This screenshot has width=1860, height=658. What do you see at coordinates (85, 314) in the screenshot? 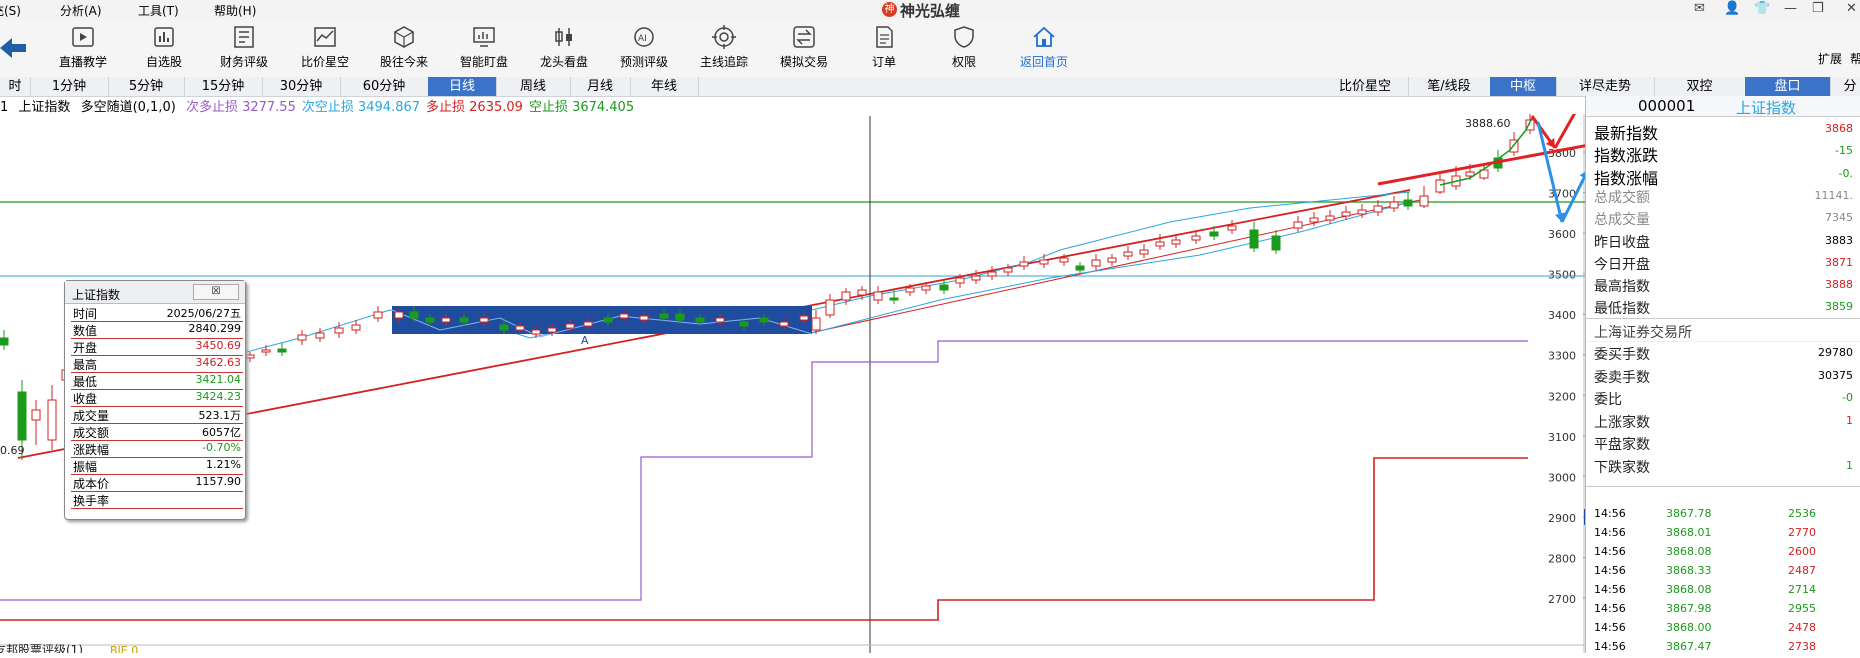
I see `popup-row-label: 时间` at bounding box center [85, 314].